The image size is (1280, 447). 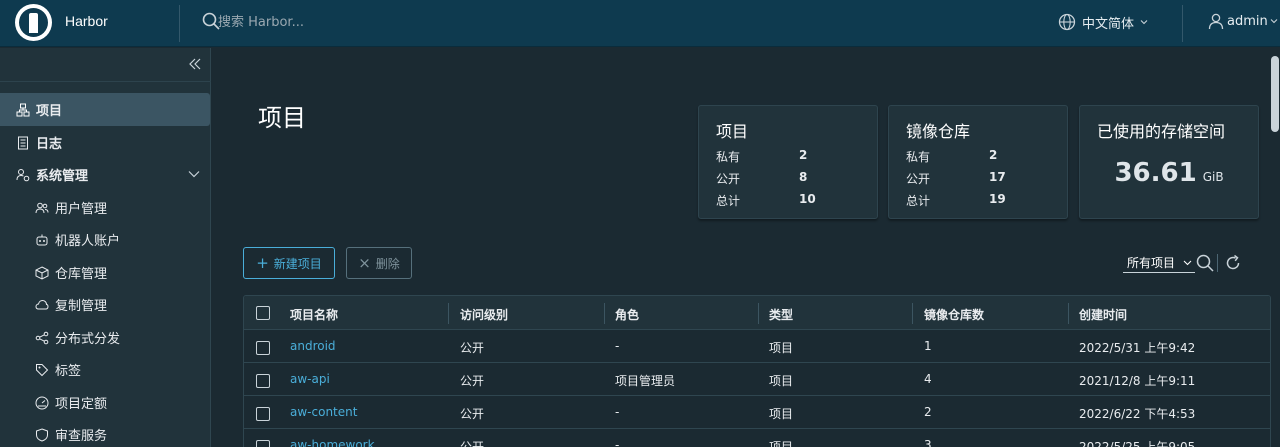 I want to click on column-header: 创建时间, so click(x=1103, y=314).